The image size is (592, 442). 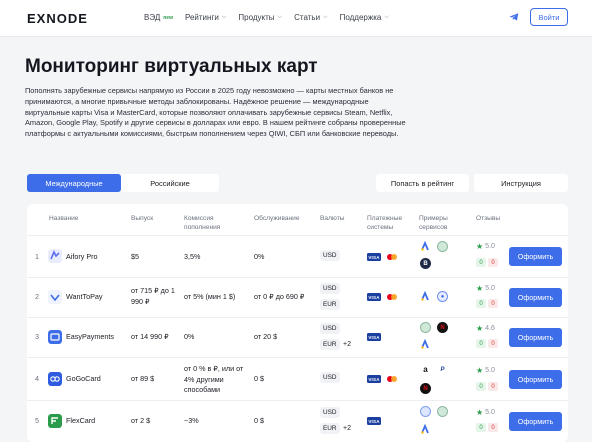 I want to click on nav-item-ved: ВЭД new, so click(x=158, y=17).